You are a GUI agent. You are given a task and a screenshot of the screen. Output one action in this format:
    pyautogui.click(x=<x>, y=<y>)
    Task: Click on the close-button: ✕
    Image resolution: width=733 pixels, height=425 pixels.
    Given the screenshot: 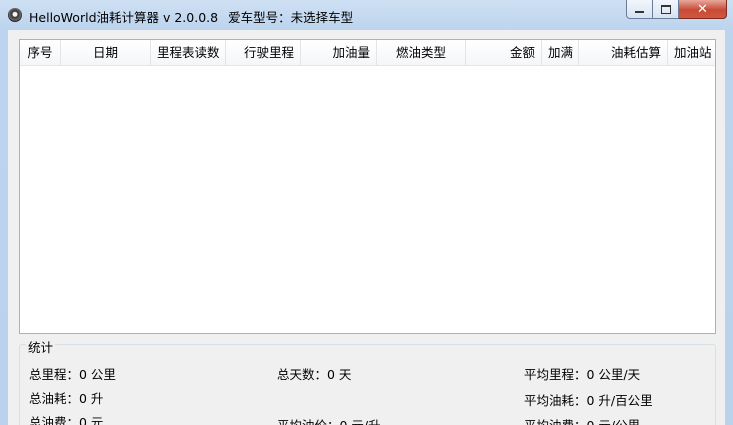 What is the action you would take?
    pyautogui.click(x=703, y=9)
    